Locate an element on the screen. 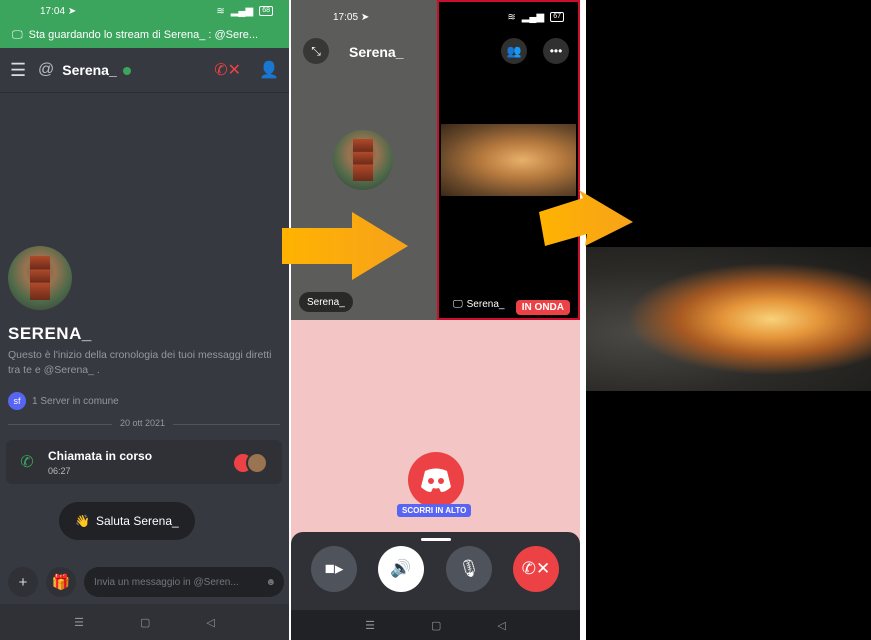 The height and width of the screenshot is (640, 871). dm-header: ☰ @ Serena_ ✆✕ 👤 is located at coordinates (144, 70).